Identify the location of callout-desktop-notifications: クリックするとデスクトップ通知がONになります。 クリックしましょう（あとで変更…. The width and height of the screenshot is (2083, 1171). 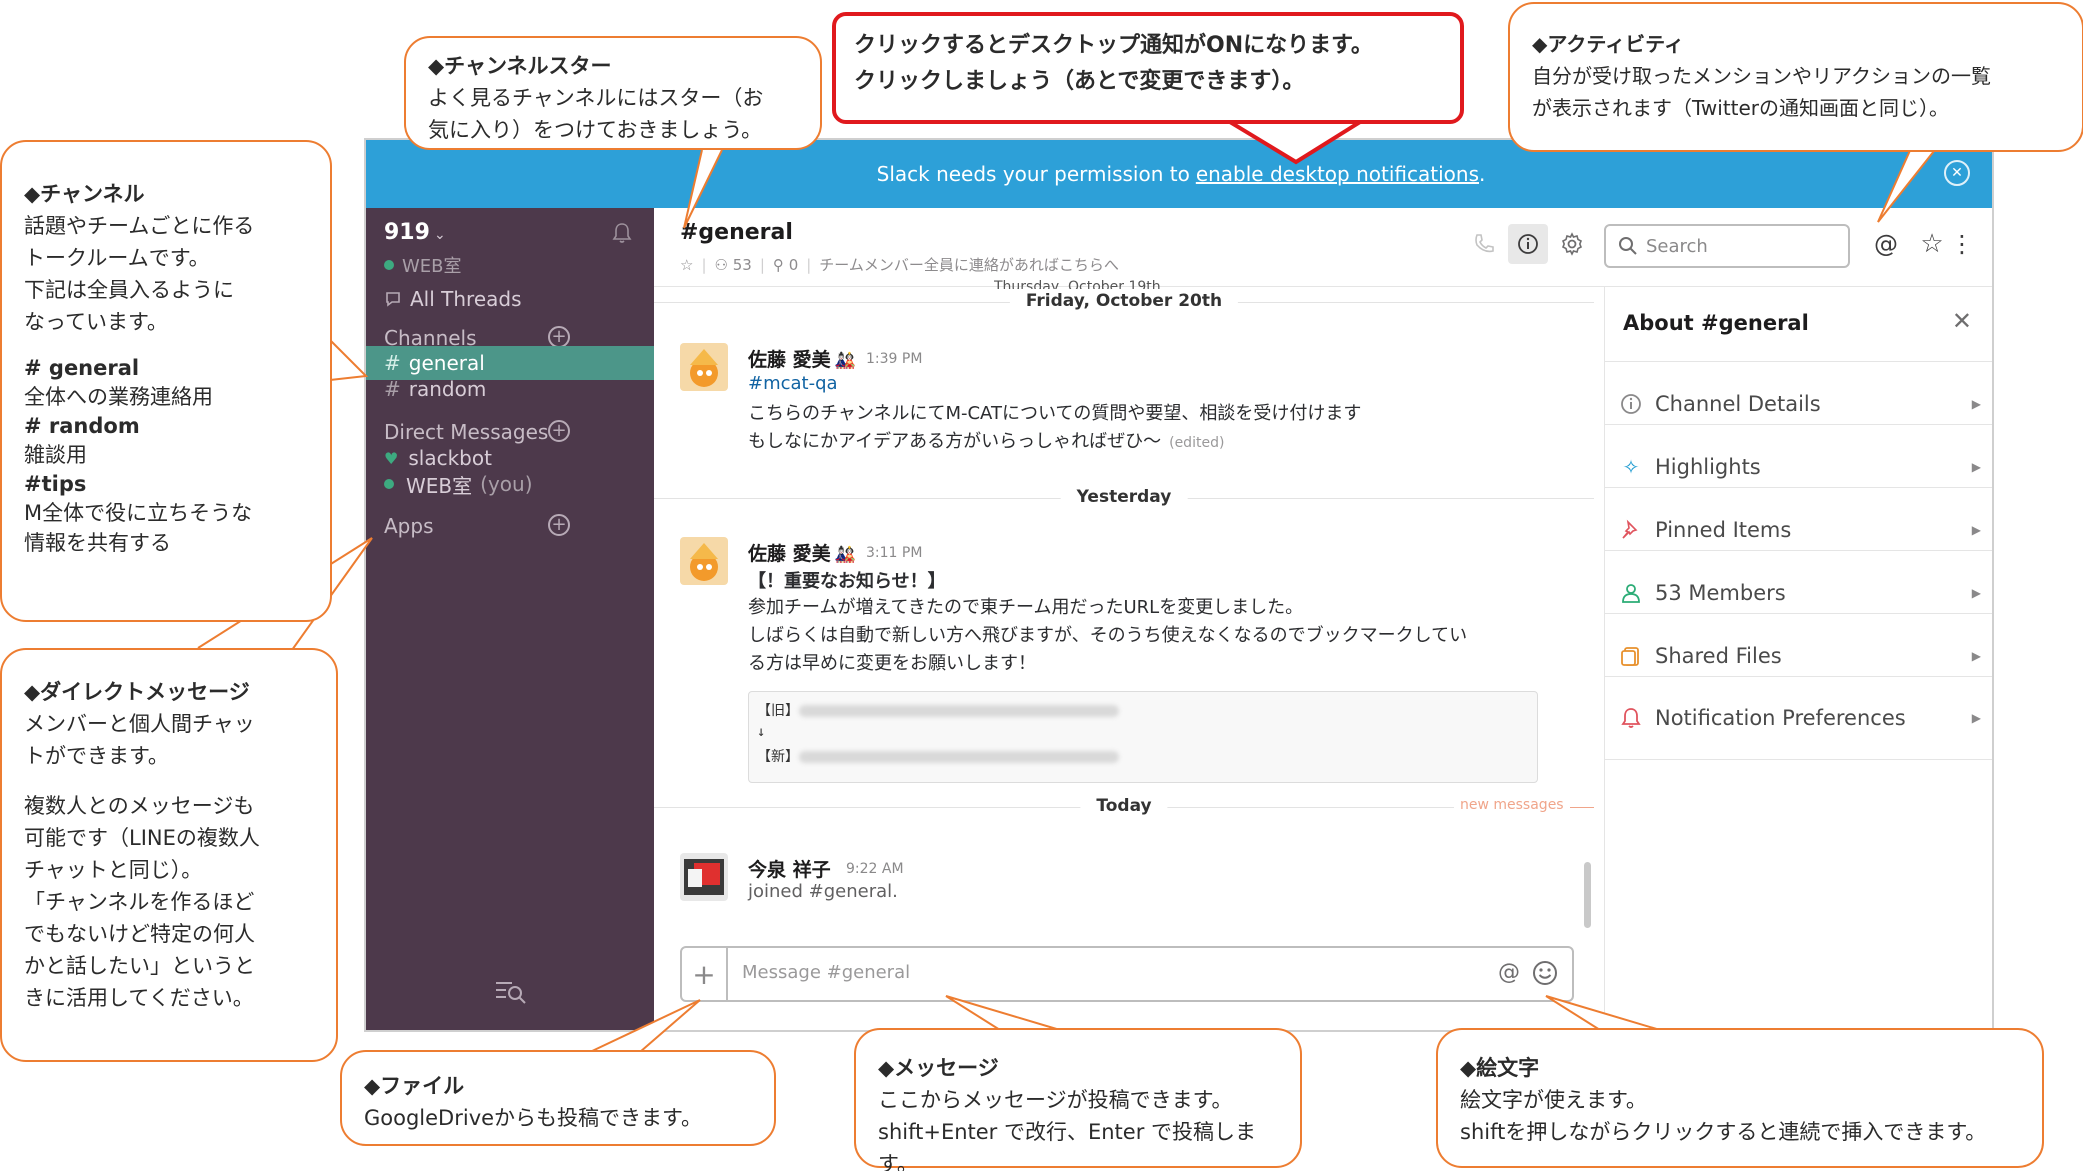
(1148, 68).